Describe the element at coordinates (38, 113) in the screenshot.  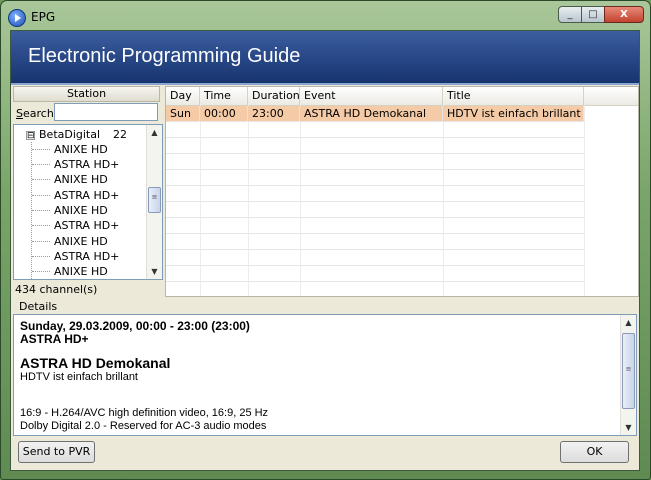
I see `search-label-rest: earch` at that location.